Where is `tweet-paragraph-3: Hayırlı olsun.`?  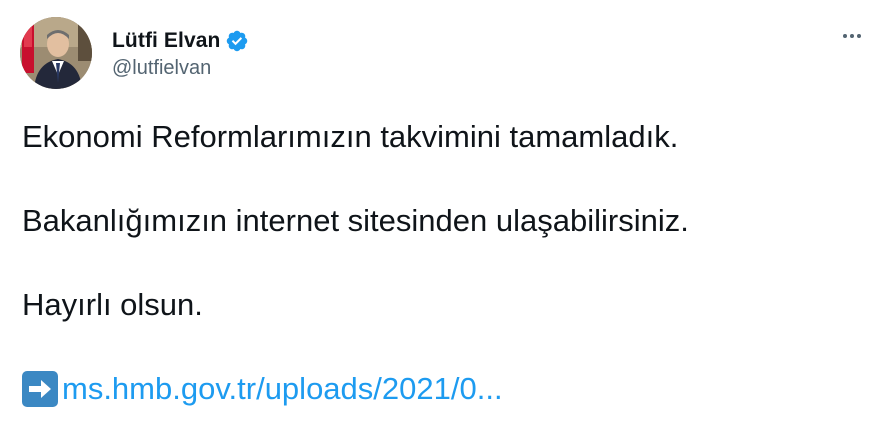 tweet-paragraph-3: Hayırlı olsun. is located at coordinates (112, 304).